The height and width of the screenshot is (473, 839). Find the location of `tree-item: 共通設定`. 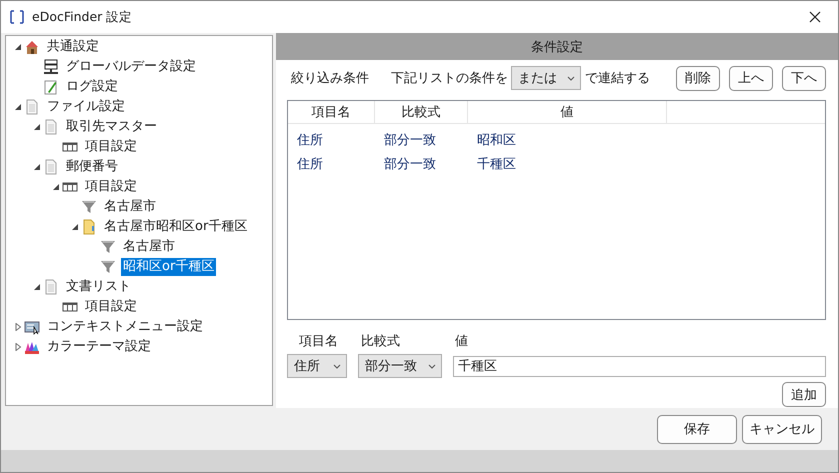

tree-item: 共通設定 is located at coordinates (73, 47).